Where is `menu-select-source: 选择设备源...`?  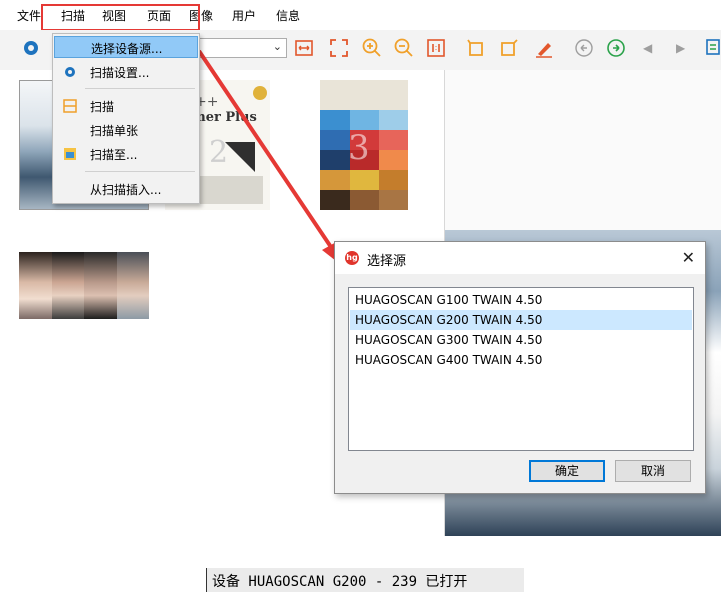 menu-select-source: 选择设备源... is located at coordinates (126, 47).